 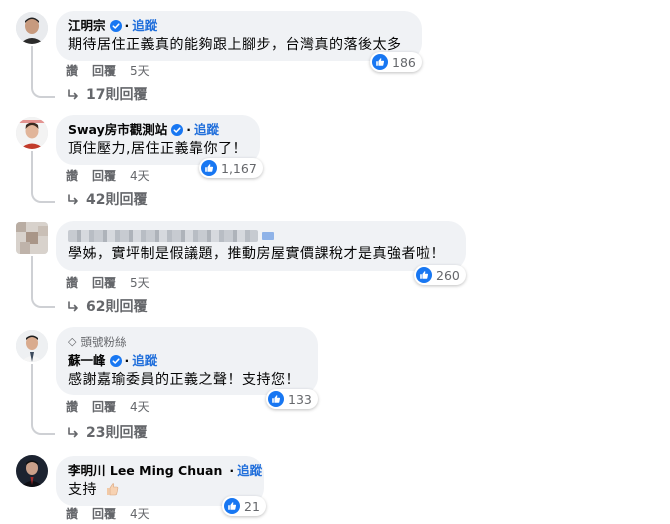 I want to click on author-name: 李明川 Lee Ming Chuan, so click(x=145, y=471).